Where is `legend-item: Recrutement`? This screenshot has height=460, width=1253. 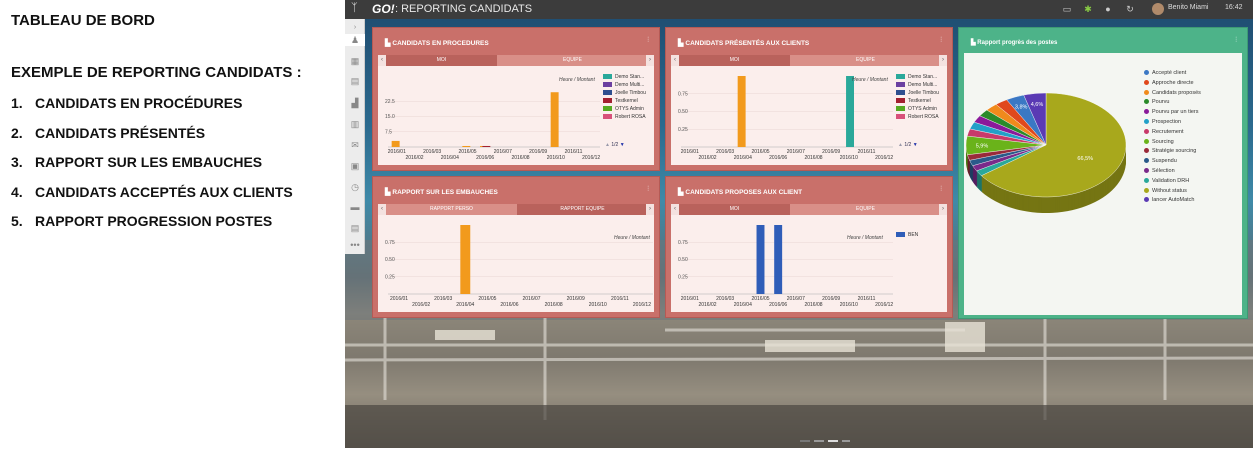
legend-item: Recrutement is located at coordinates (1172, 133).